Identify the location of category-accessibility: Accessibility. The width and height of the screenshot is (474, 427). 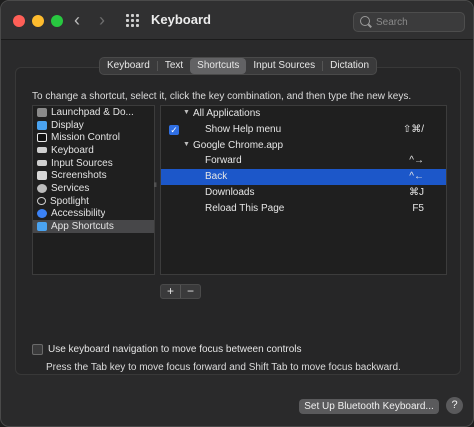
(93, 214).